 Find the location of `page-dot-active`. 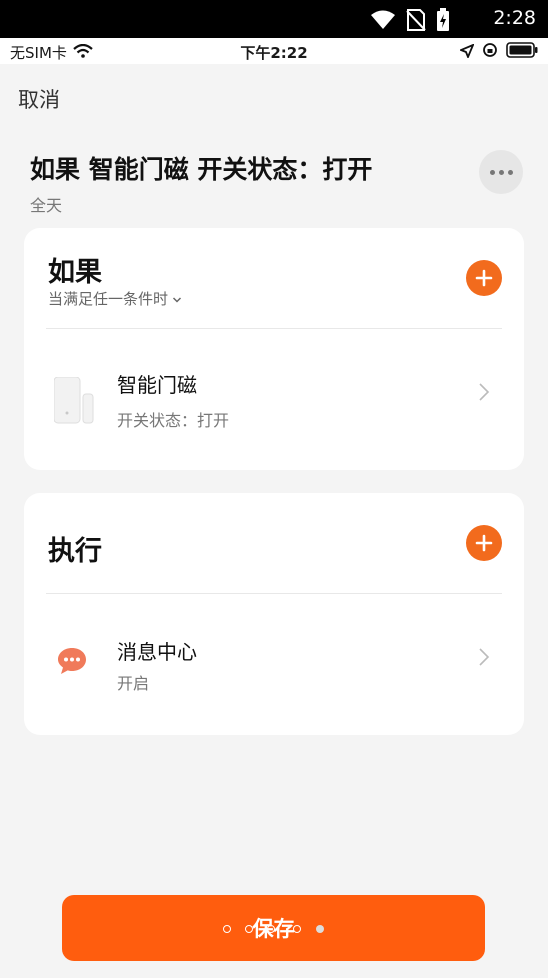

page-dot-active is located at coordinates (320, 929).